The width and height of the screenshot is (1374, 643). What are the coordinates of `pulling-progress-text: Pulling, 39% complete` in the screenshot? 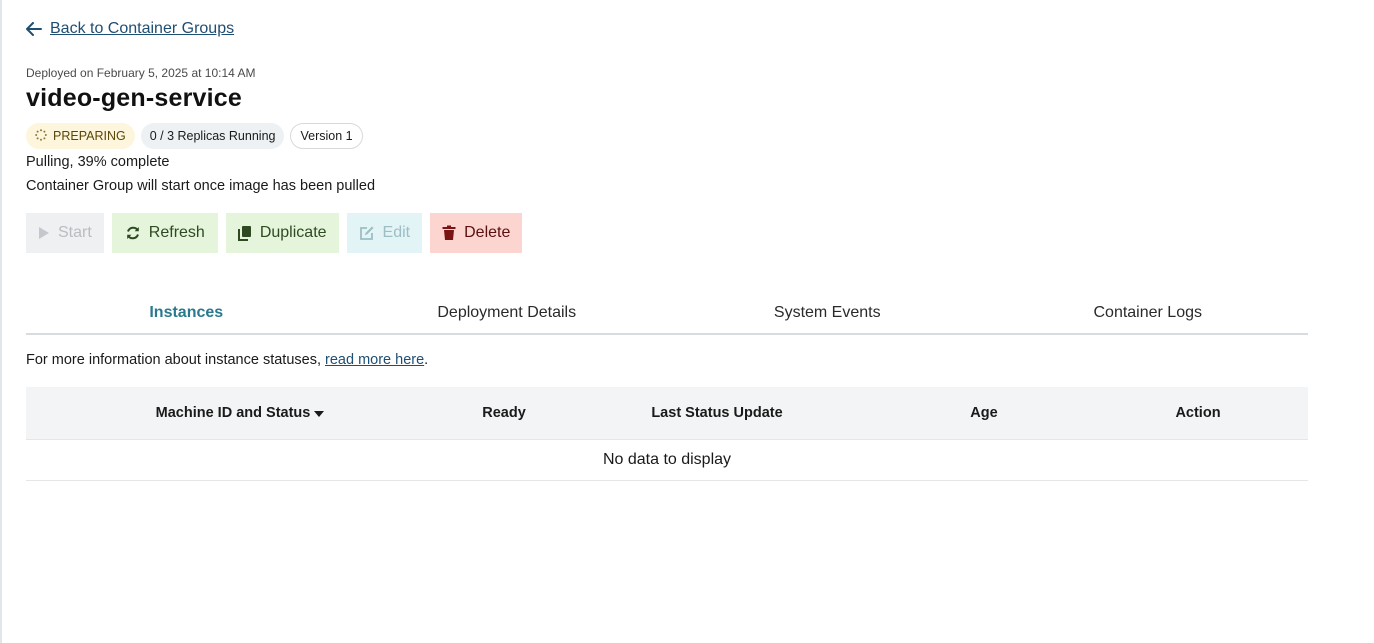 It's located at (98, 162).